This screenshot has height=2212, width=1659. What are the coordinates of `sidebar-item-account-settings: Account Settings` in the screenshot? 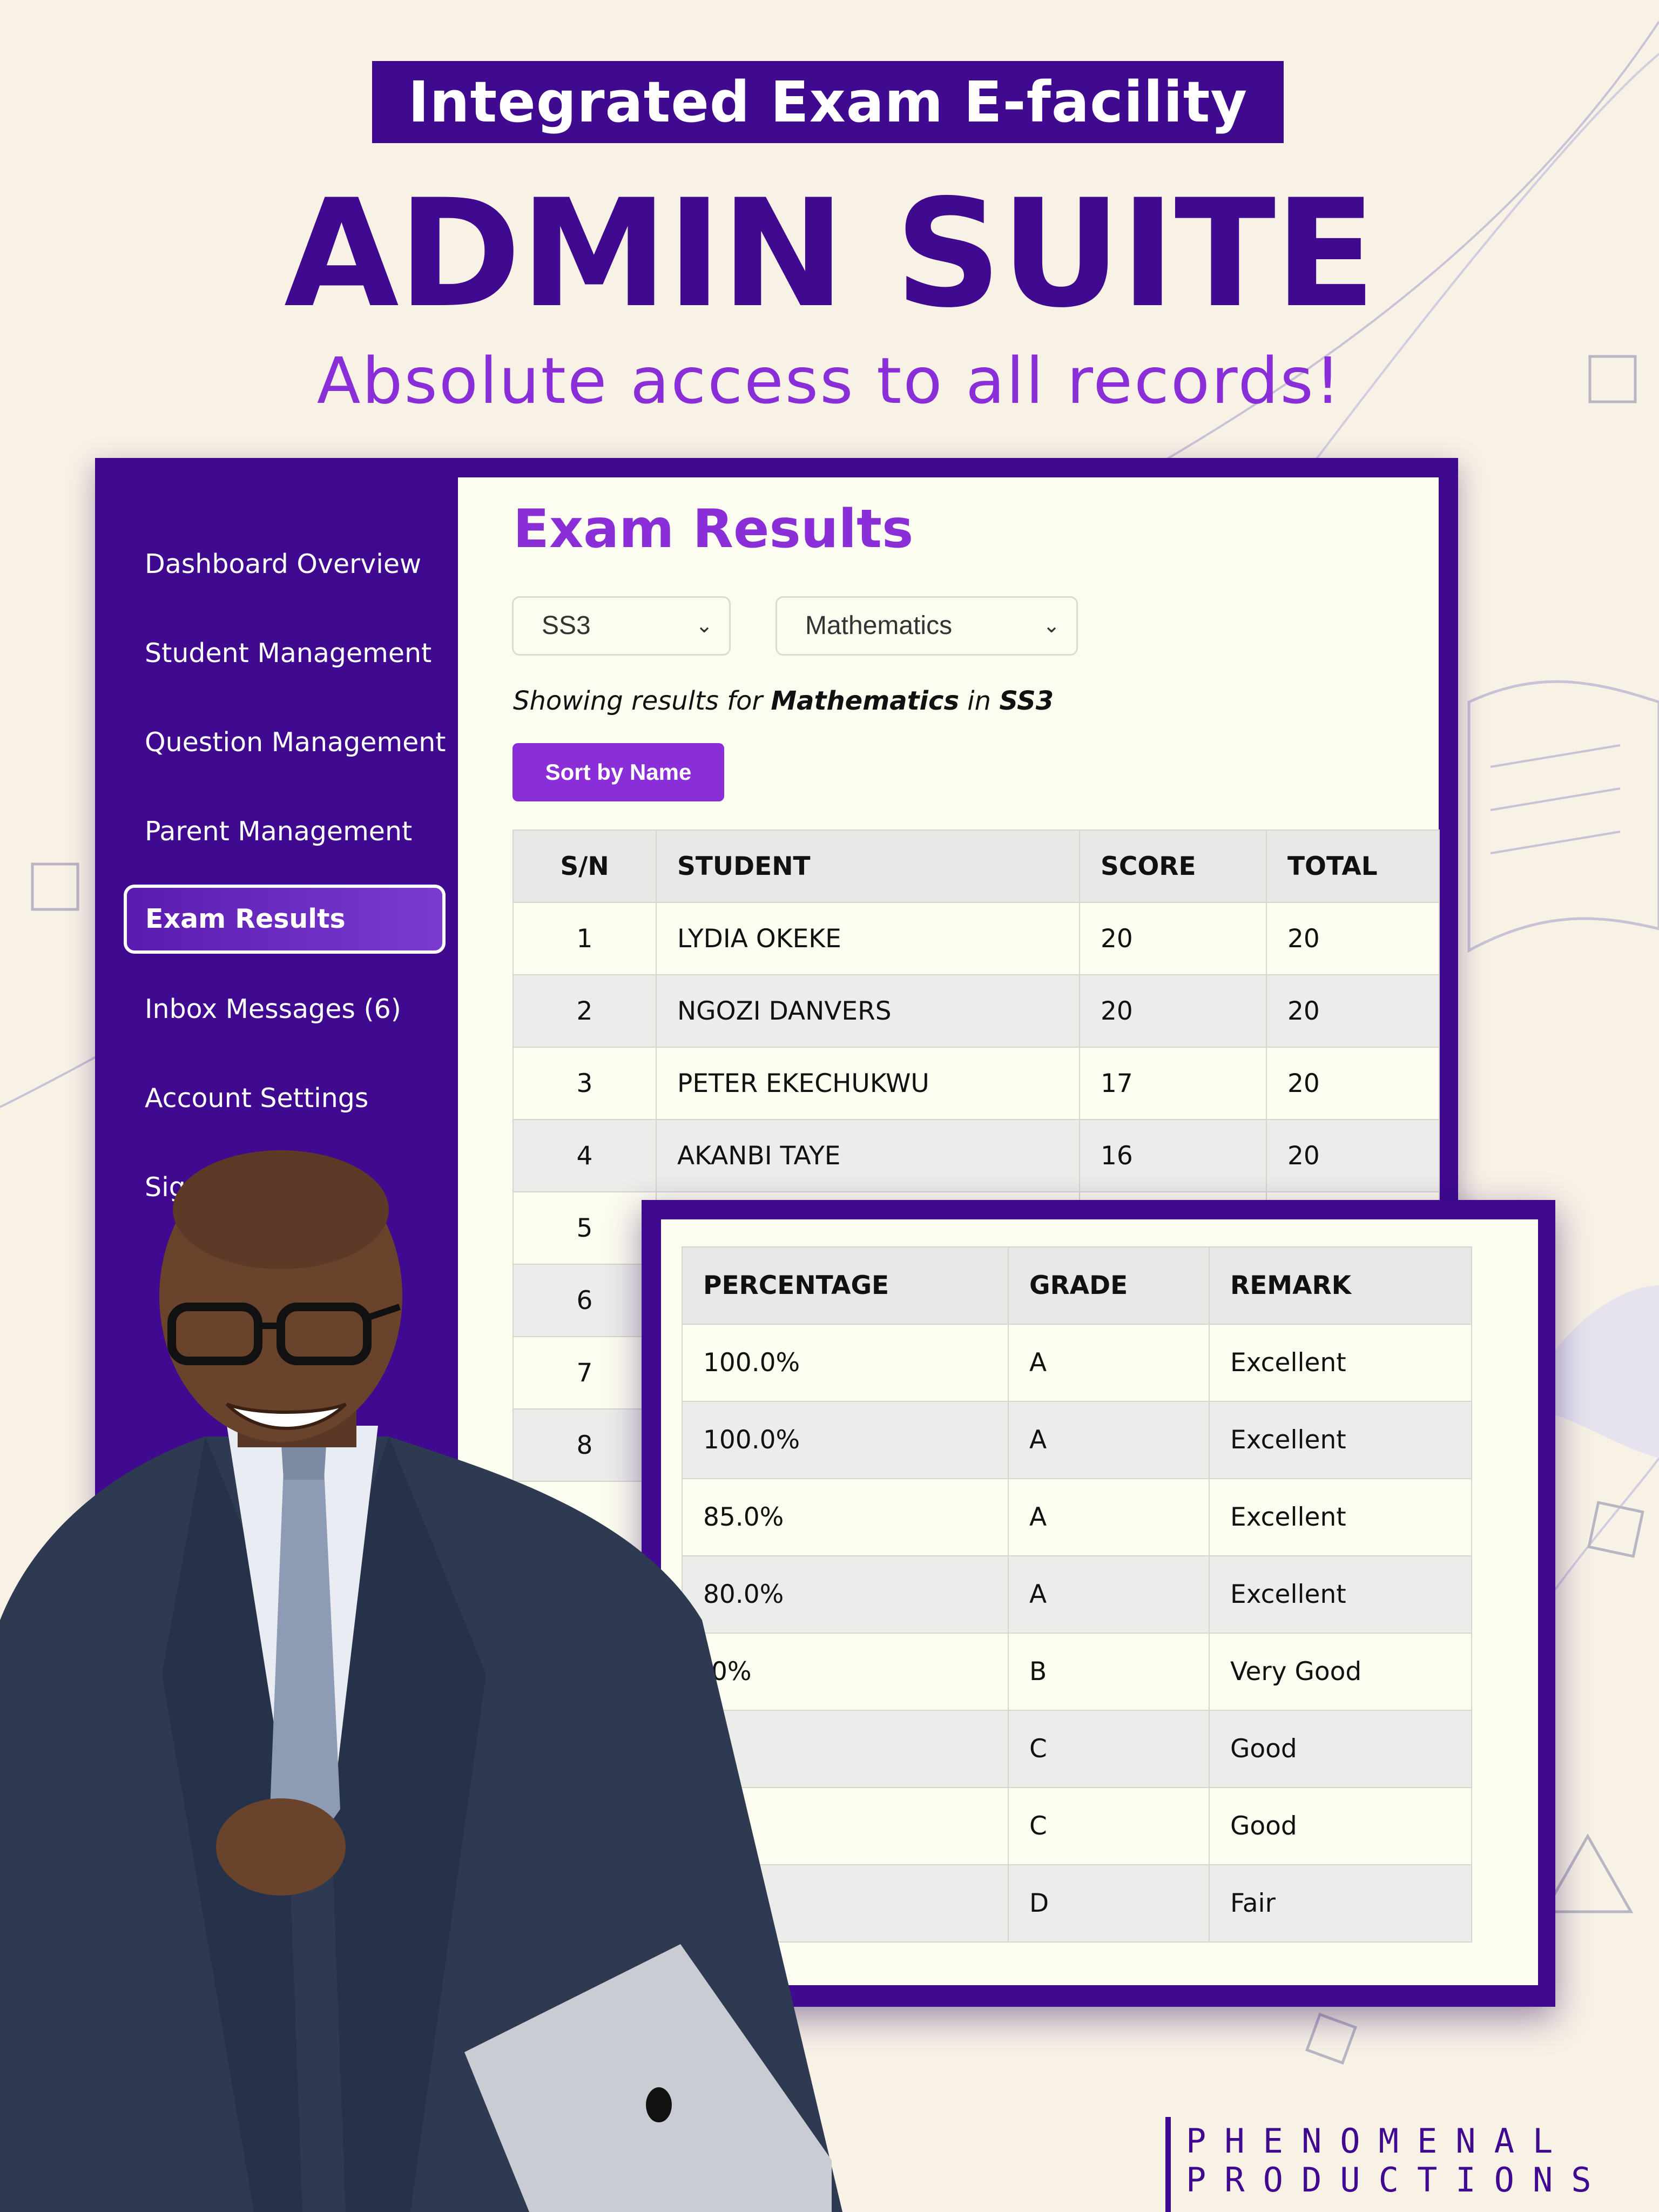 It's located at (296, 1098).